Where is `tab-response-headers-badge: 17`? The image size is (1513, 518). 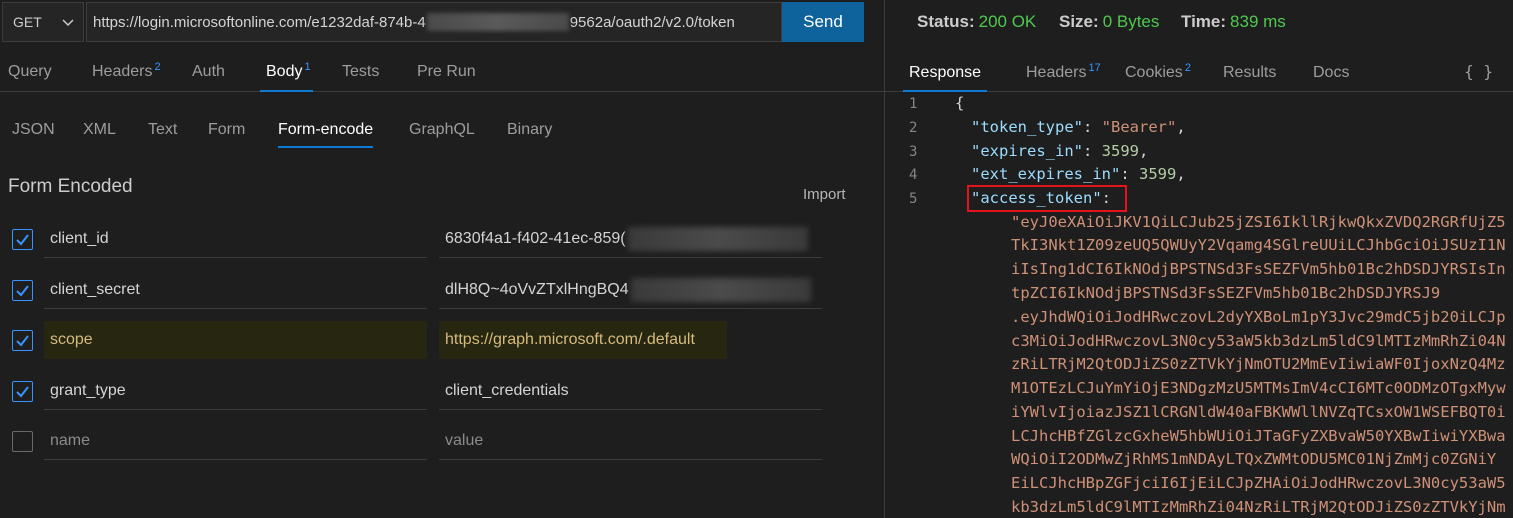
tab-response-headers-badge: 17 is located at coordinates (1094, 68).